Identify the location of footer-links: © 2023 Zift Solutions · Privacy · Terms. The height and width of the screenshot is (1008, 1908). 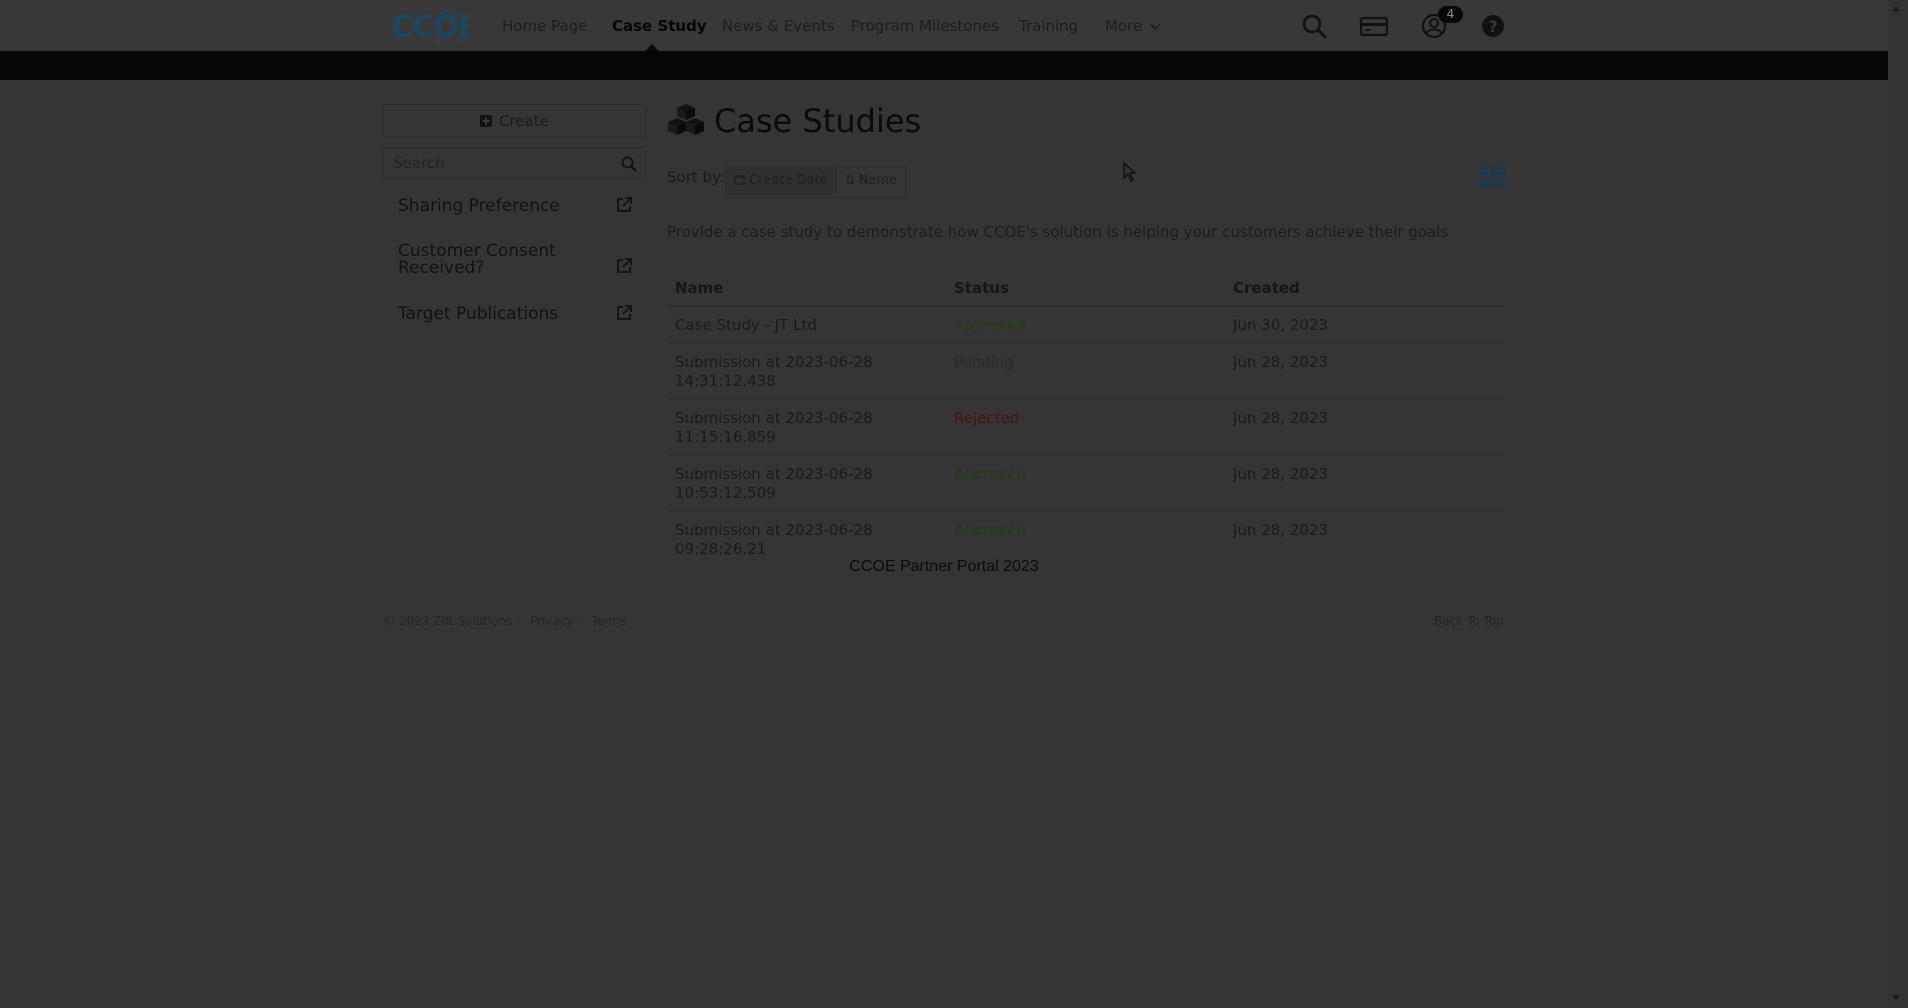
(505, 621).